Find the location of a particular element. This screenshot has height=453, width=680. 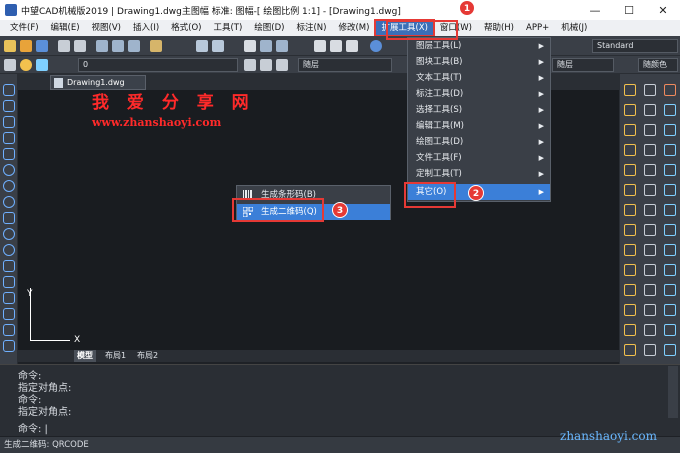

mech-tool-1-icon is located at coordinates (630, 90).